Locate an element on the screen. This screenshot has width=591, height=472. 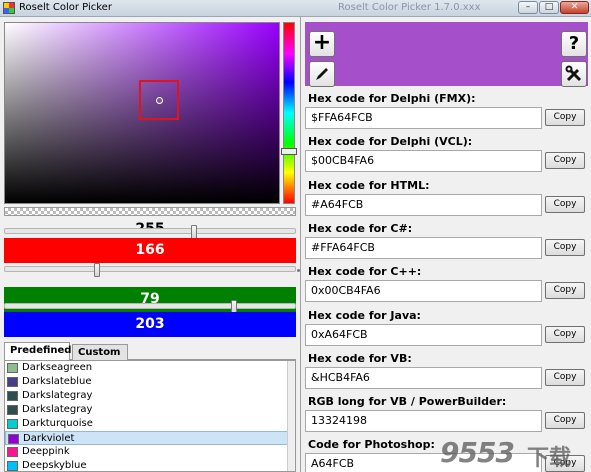
red-value: 166 is located at coordinates (150, 250).